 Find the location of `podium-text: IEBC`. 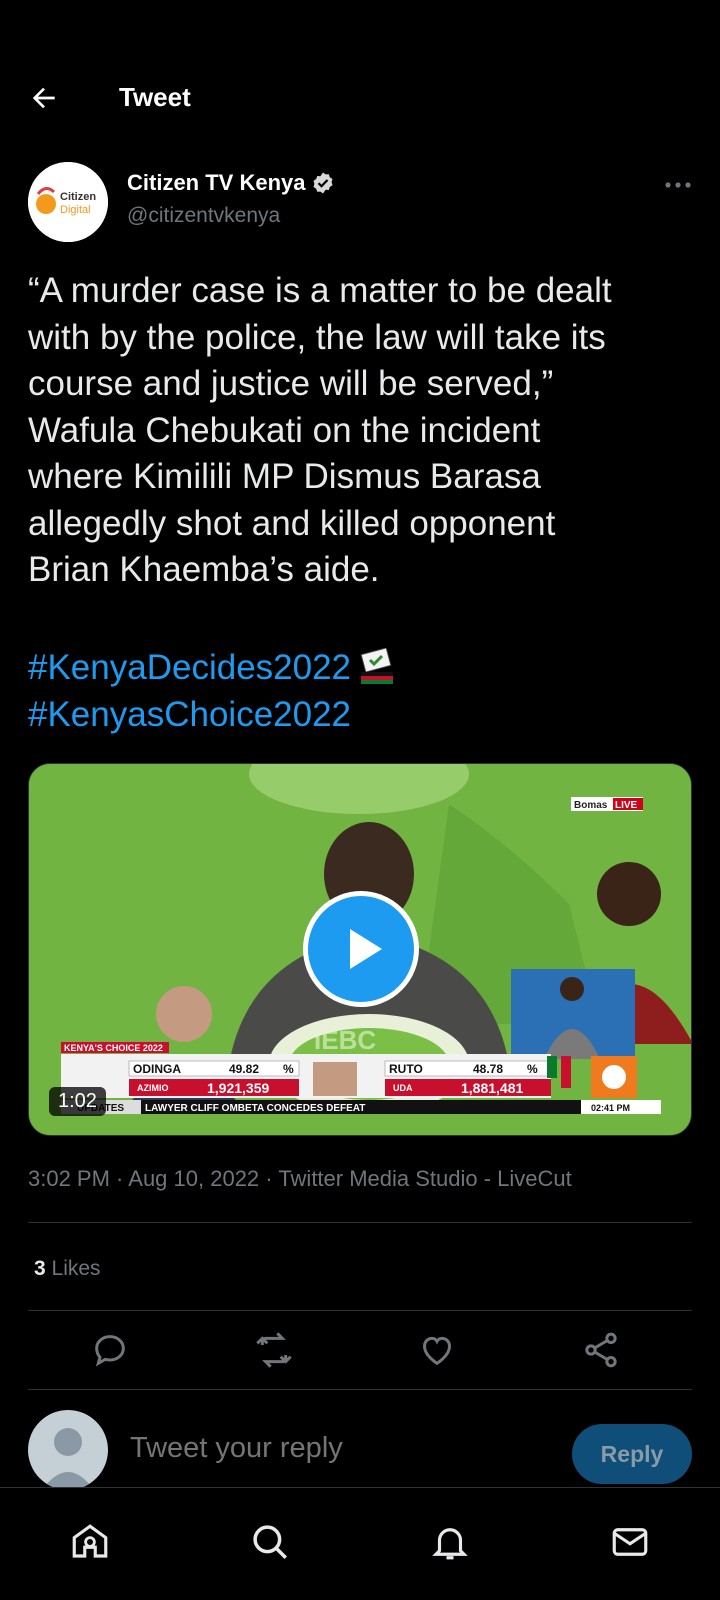

podium-text: IEBC is located at coordinates (345, 1040).